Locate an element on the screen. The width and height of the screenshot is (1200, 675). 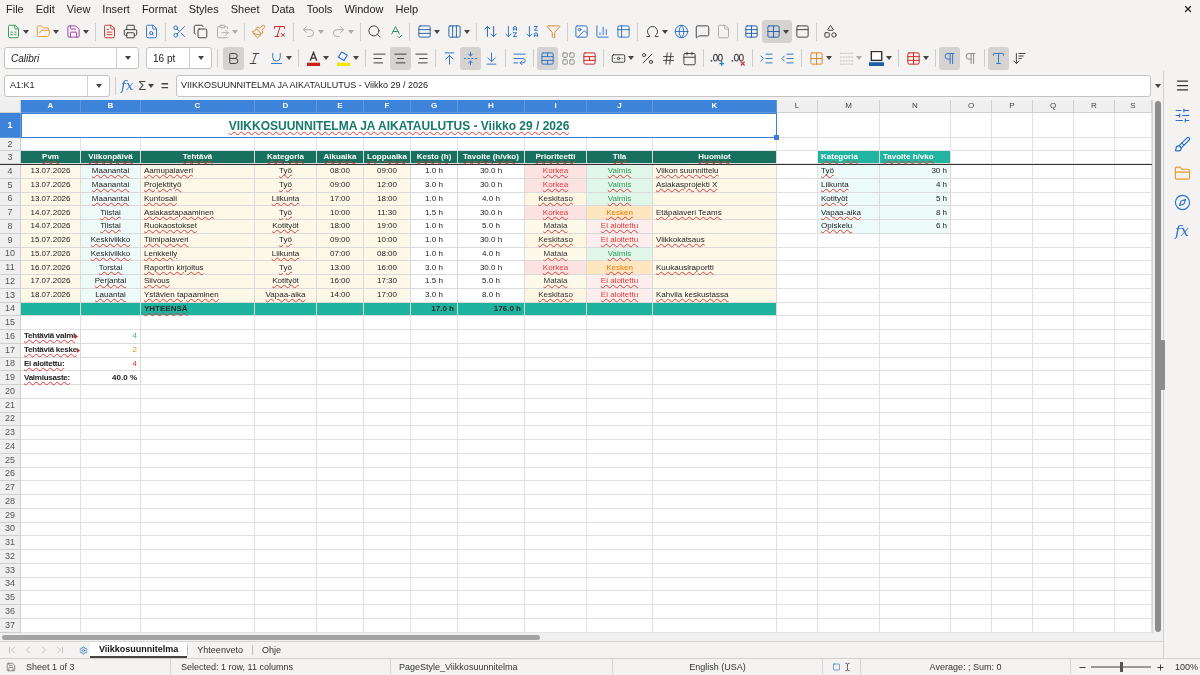
text-icon is located at coordinates (998, 58).